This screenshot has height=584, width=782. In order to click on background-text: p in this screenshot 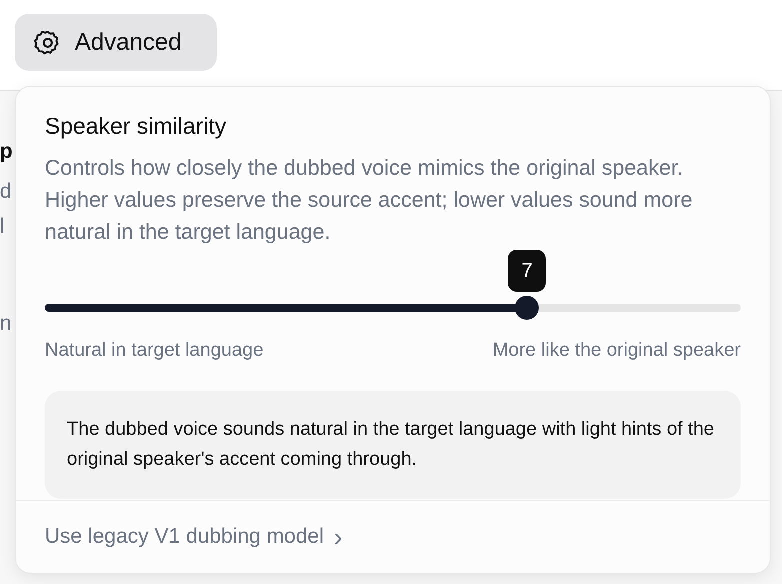, I will do `click(6, 151)`.